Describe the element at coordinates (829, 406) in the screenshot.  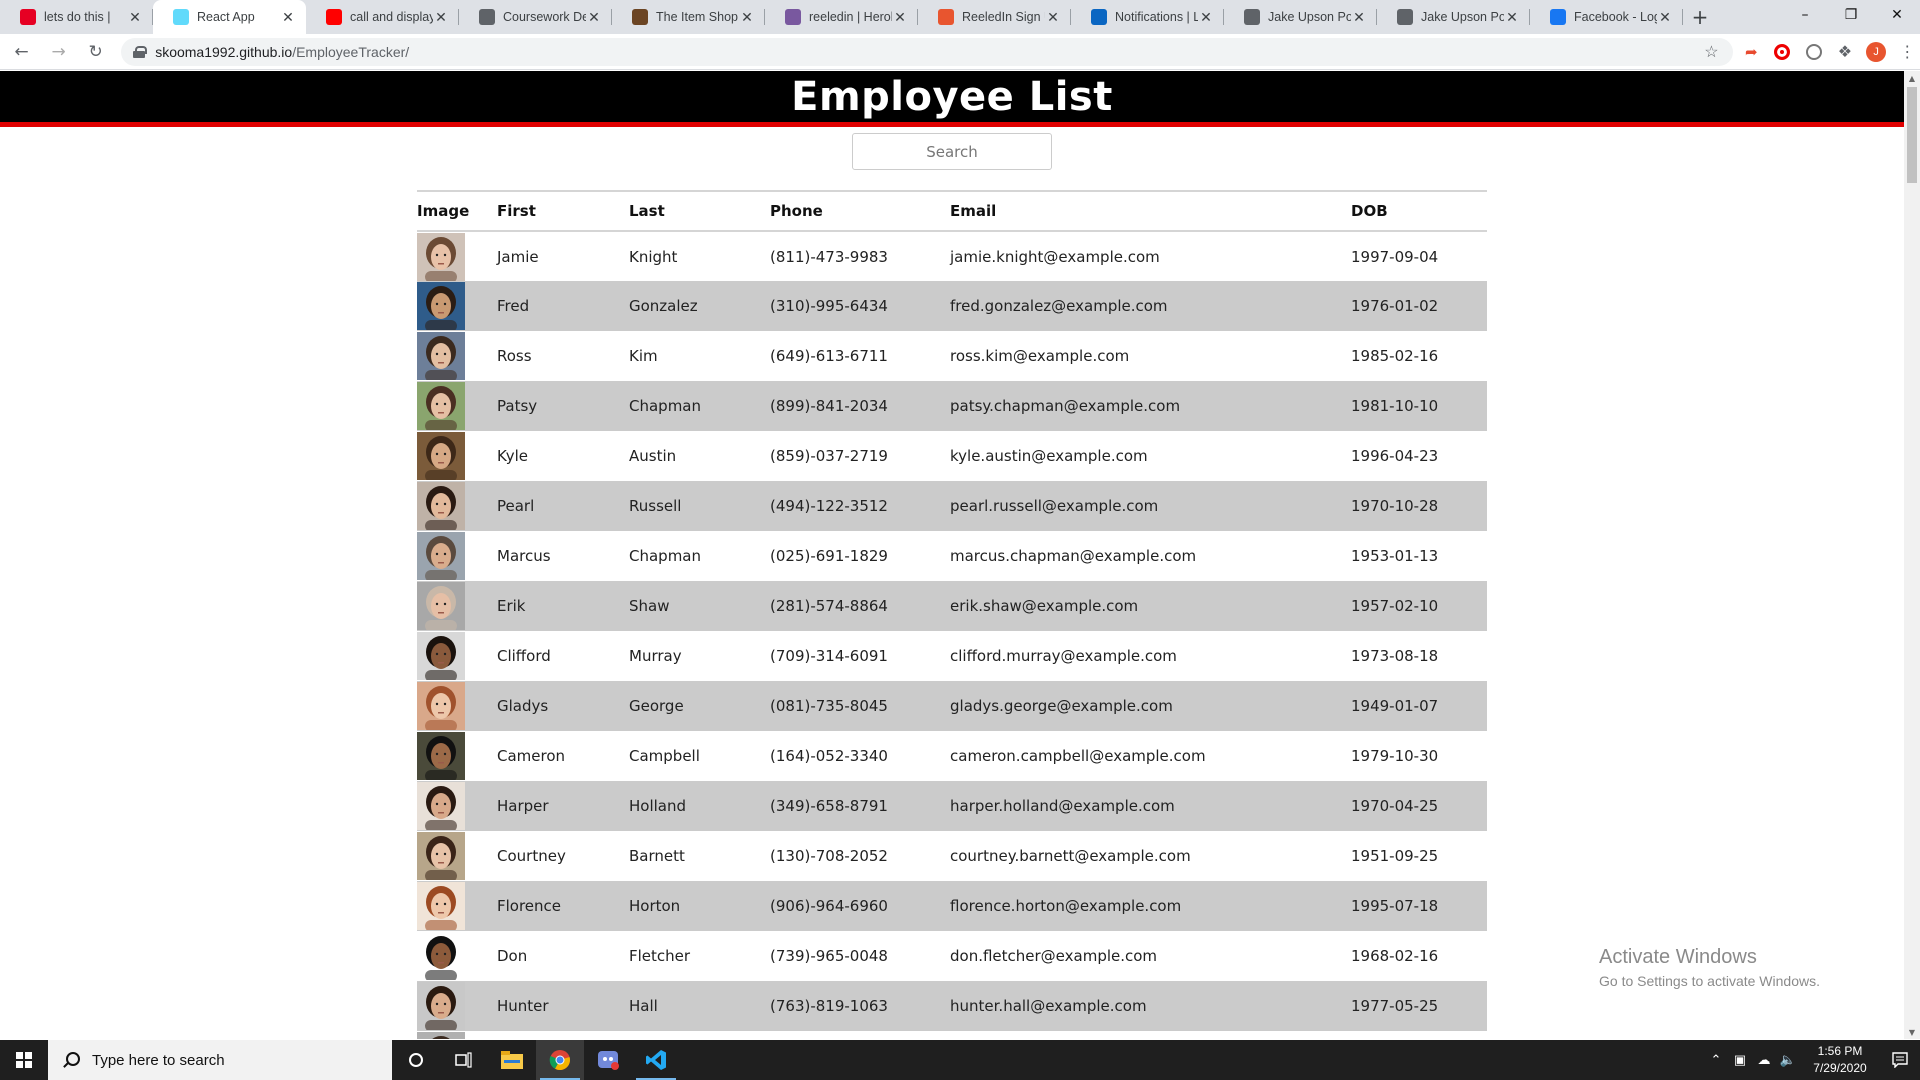
I see `cell-phone: (899)-841-2034` at that location.